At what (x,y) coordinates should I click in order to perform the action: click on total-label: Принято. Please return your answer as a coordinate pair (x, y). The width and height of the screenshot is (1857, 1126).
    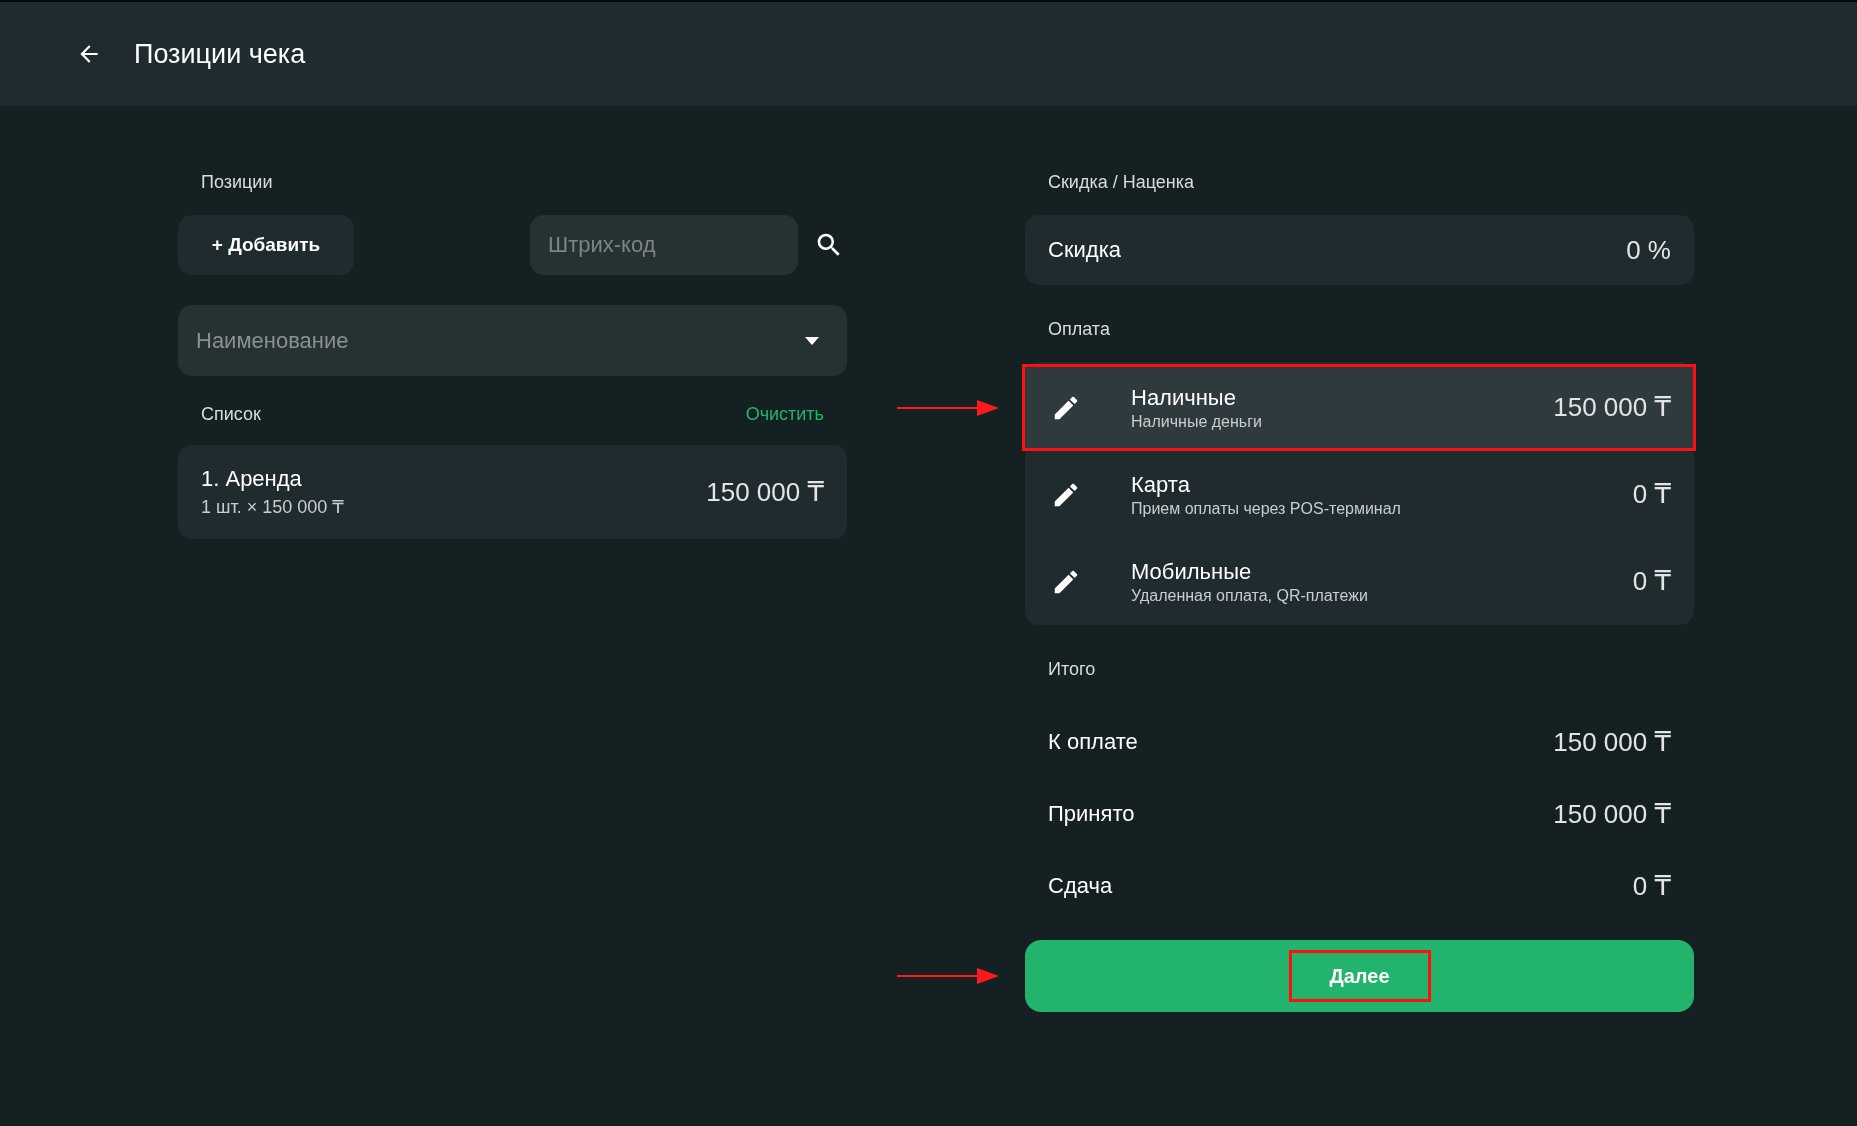
    Looking at the image, I should click on (1091, 814).